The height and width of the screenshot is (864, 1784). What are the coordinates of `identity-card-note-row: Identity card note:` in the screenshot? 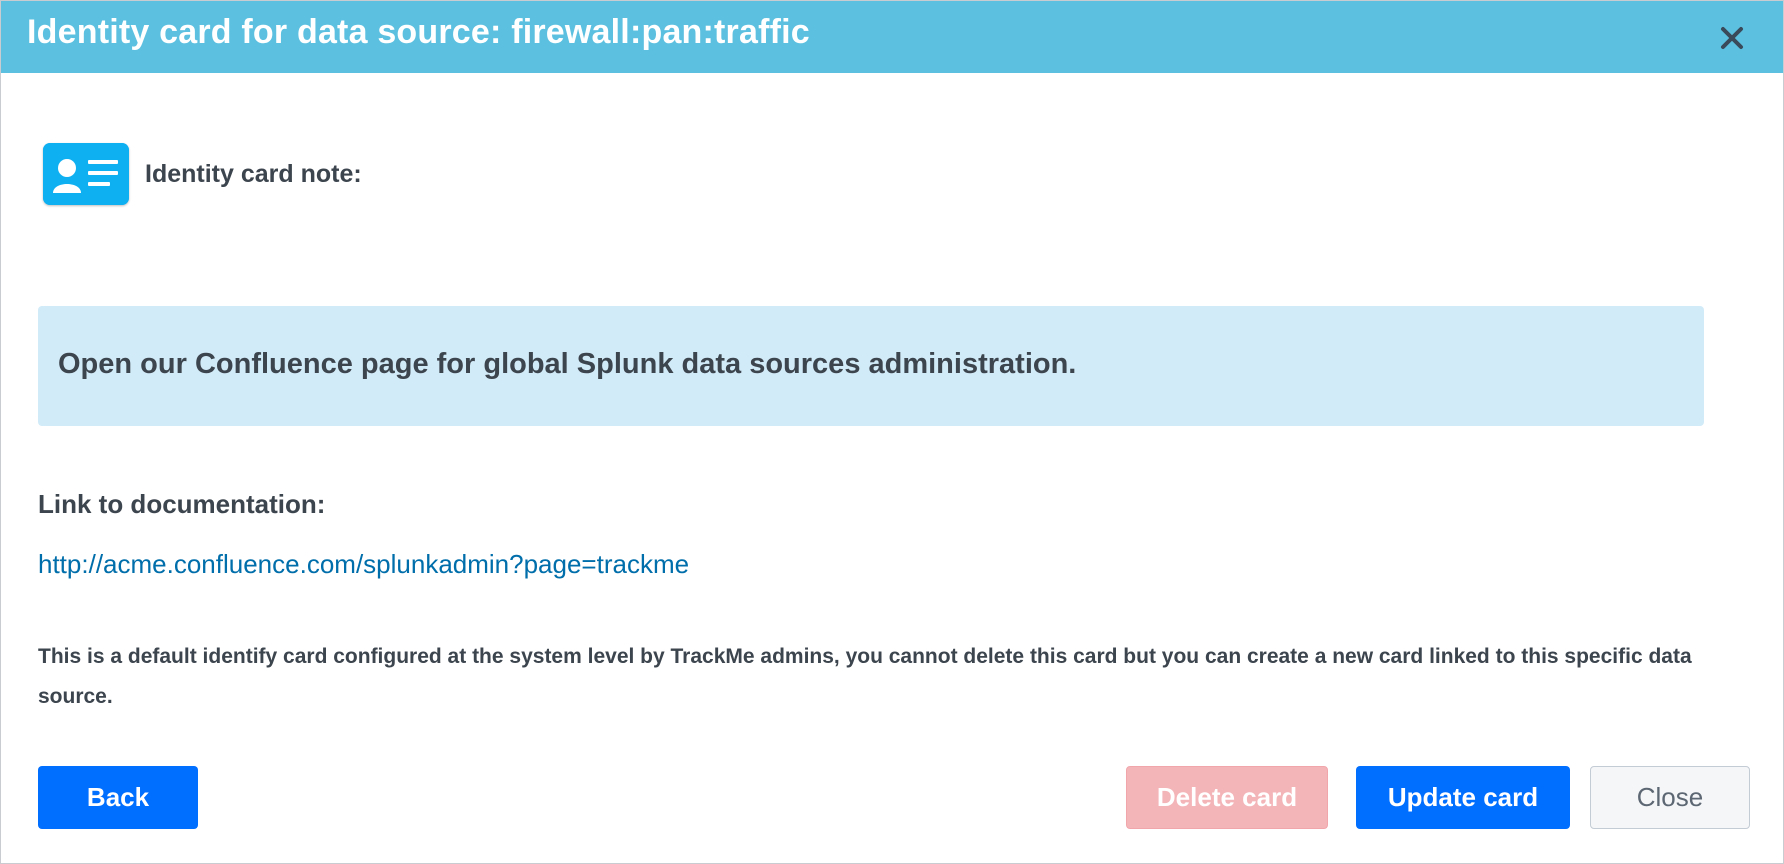 It's located at (202, 174).